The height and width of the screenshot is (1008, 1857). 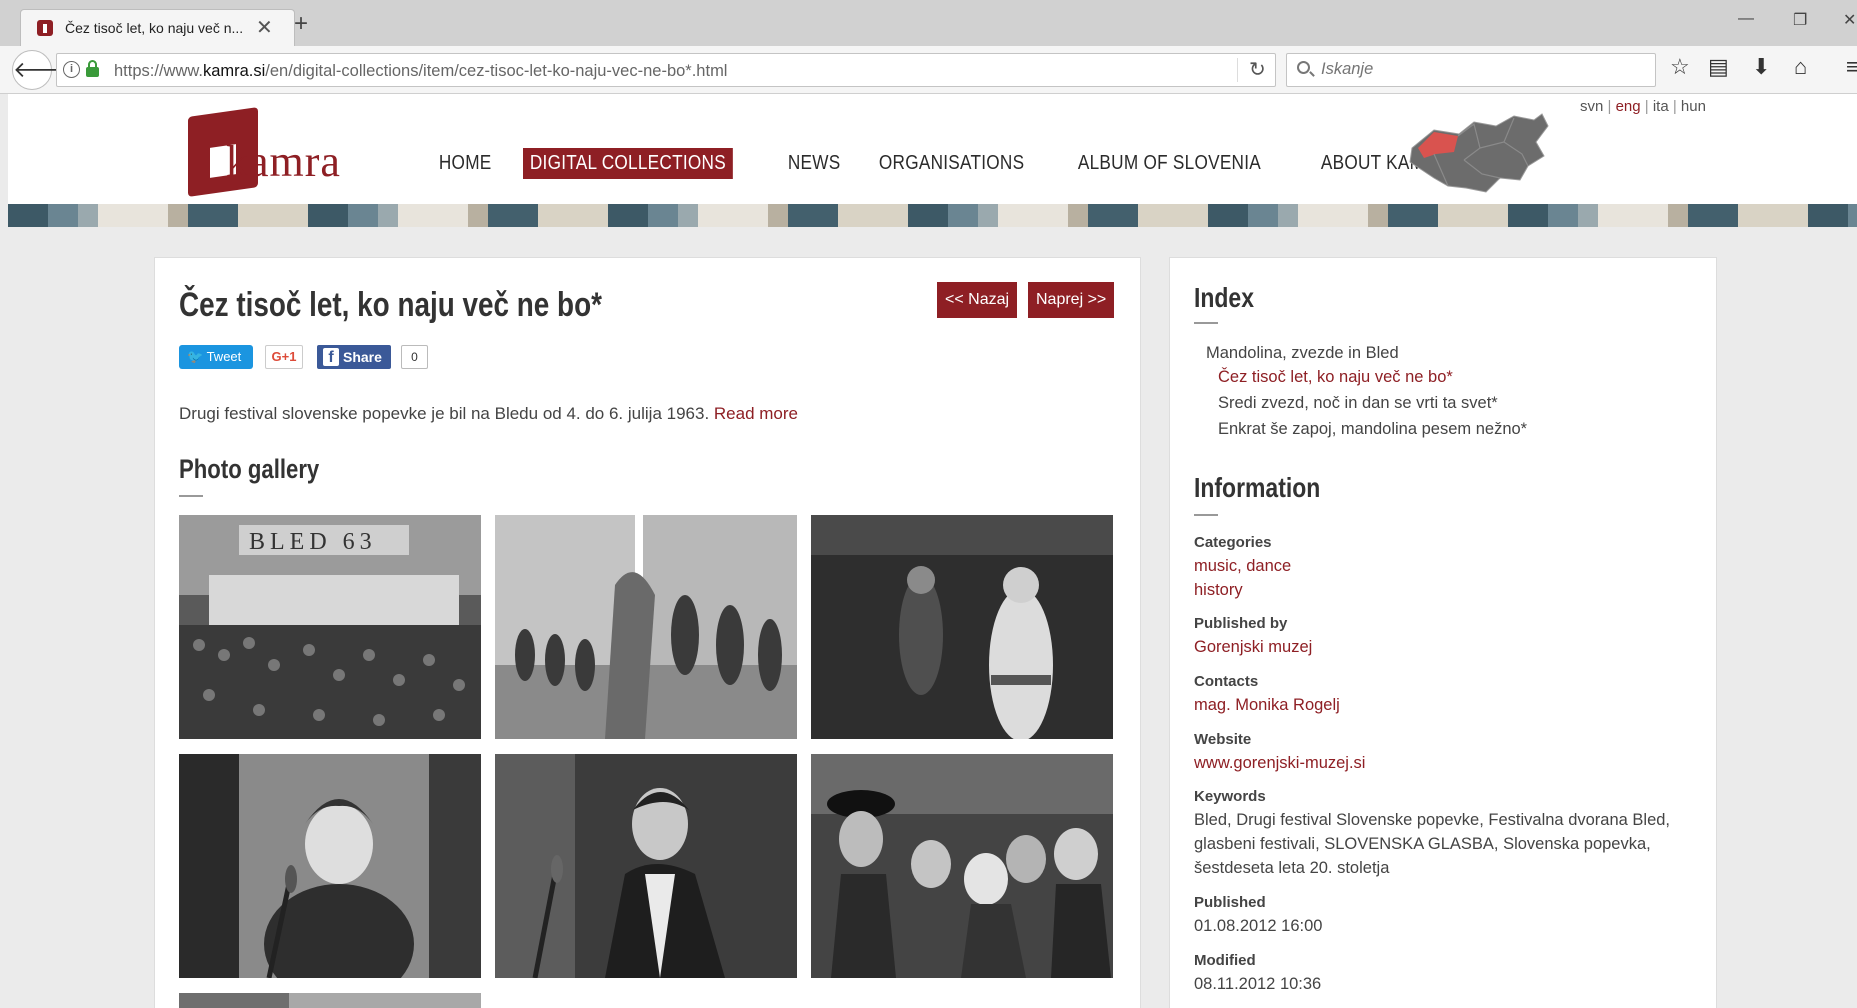 I want to click on facebook-share-count: 0, so click(x=414, y=357).